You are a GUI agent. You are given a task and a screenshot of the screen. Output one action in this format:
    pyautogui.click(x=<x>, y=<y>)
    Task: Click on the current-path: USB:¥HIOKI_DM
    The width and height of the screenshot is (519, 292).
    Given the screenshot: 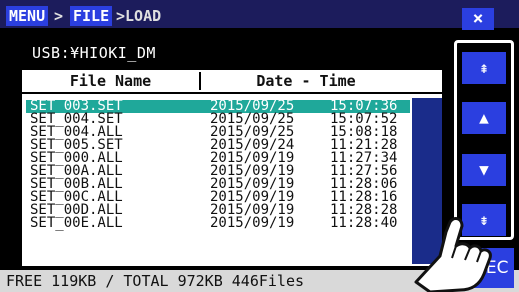 What is the action you would take?
    pyautogui.click(x=94, y=53)
    